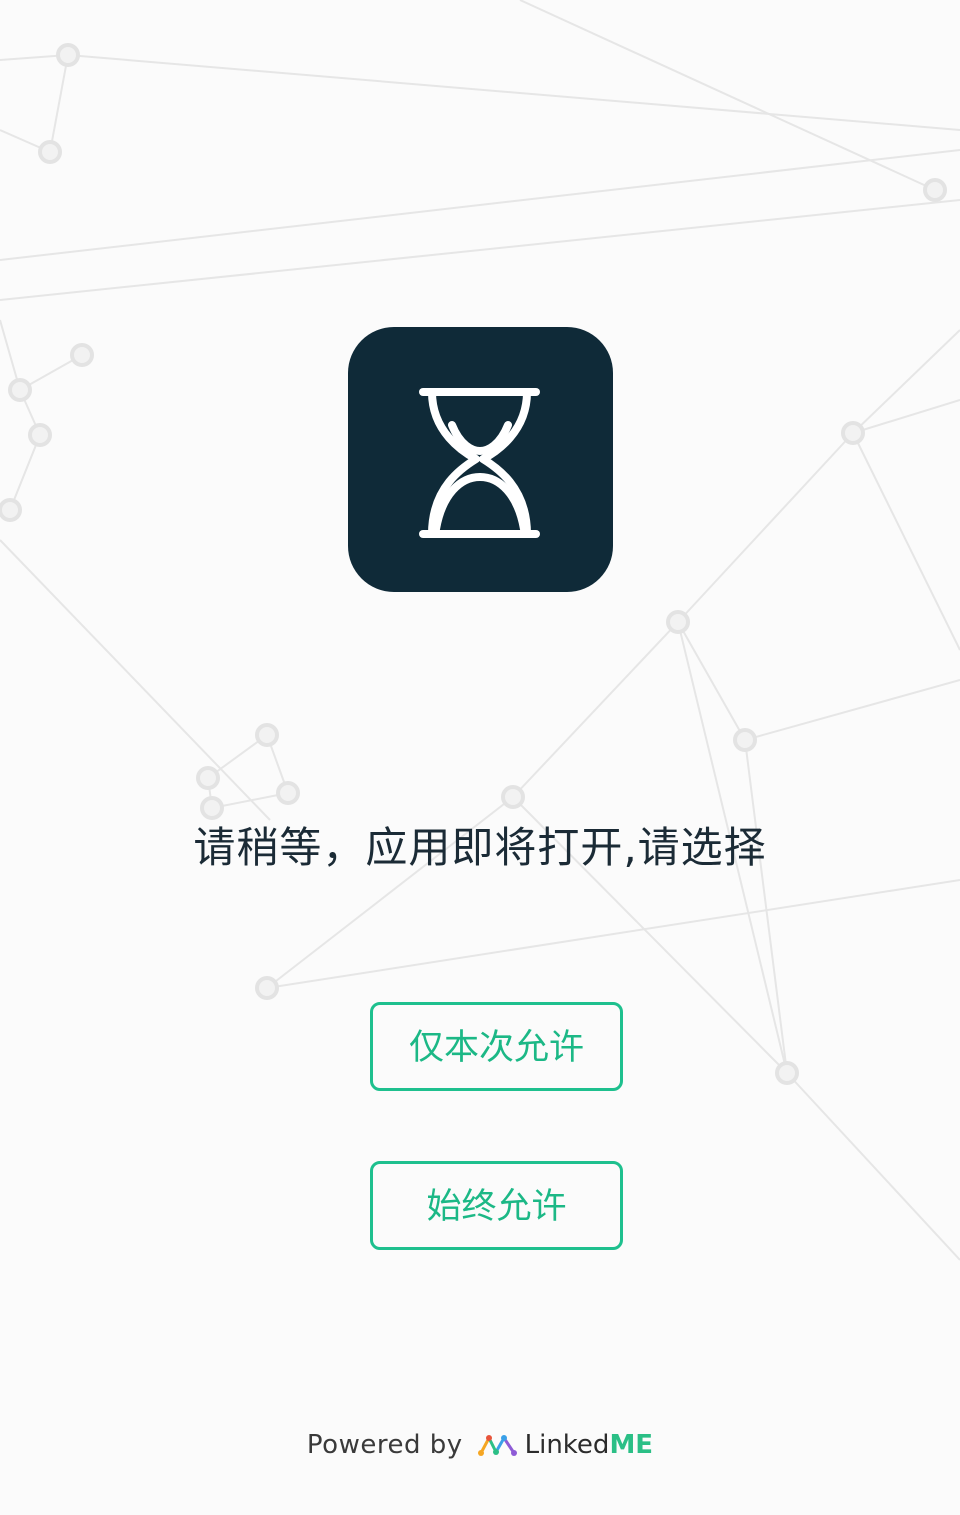 The height and width of the screenshot is (1515, 960). I want to click on powered-by-text: Powered by, so click(384, 1445).